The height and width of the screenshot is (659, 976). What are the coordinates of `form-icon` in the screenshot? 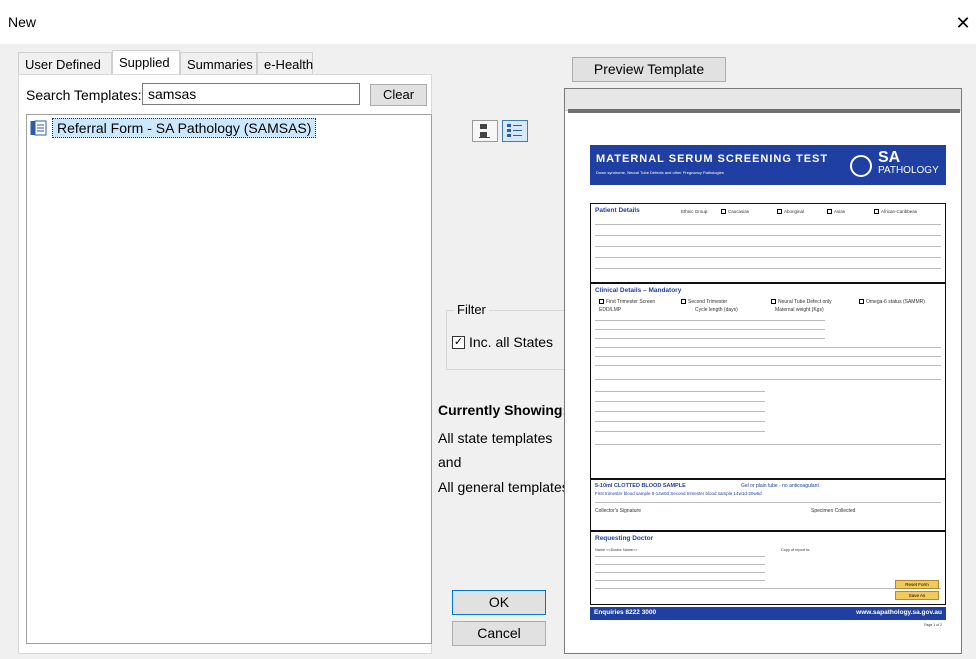 It's located at (38, 128).